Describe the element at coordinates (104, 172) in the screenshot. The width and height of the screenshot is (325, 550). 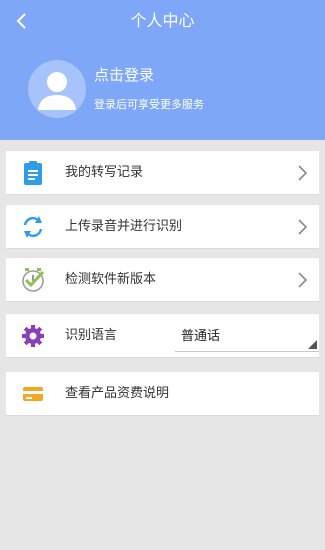
I see `menu-item-records-label: 我的转写记录` at that location.